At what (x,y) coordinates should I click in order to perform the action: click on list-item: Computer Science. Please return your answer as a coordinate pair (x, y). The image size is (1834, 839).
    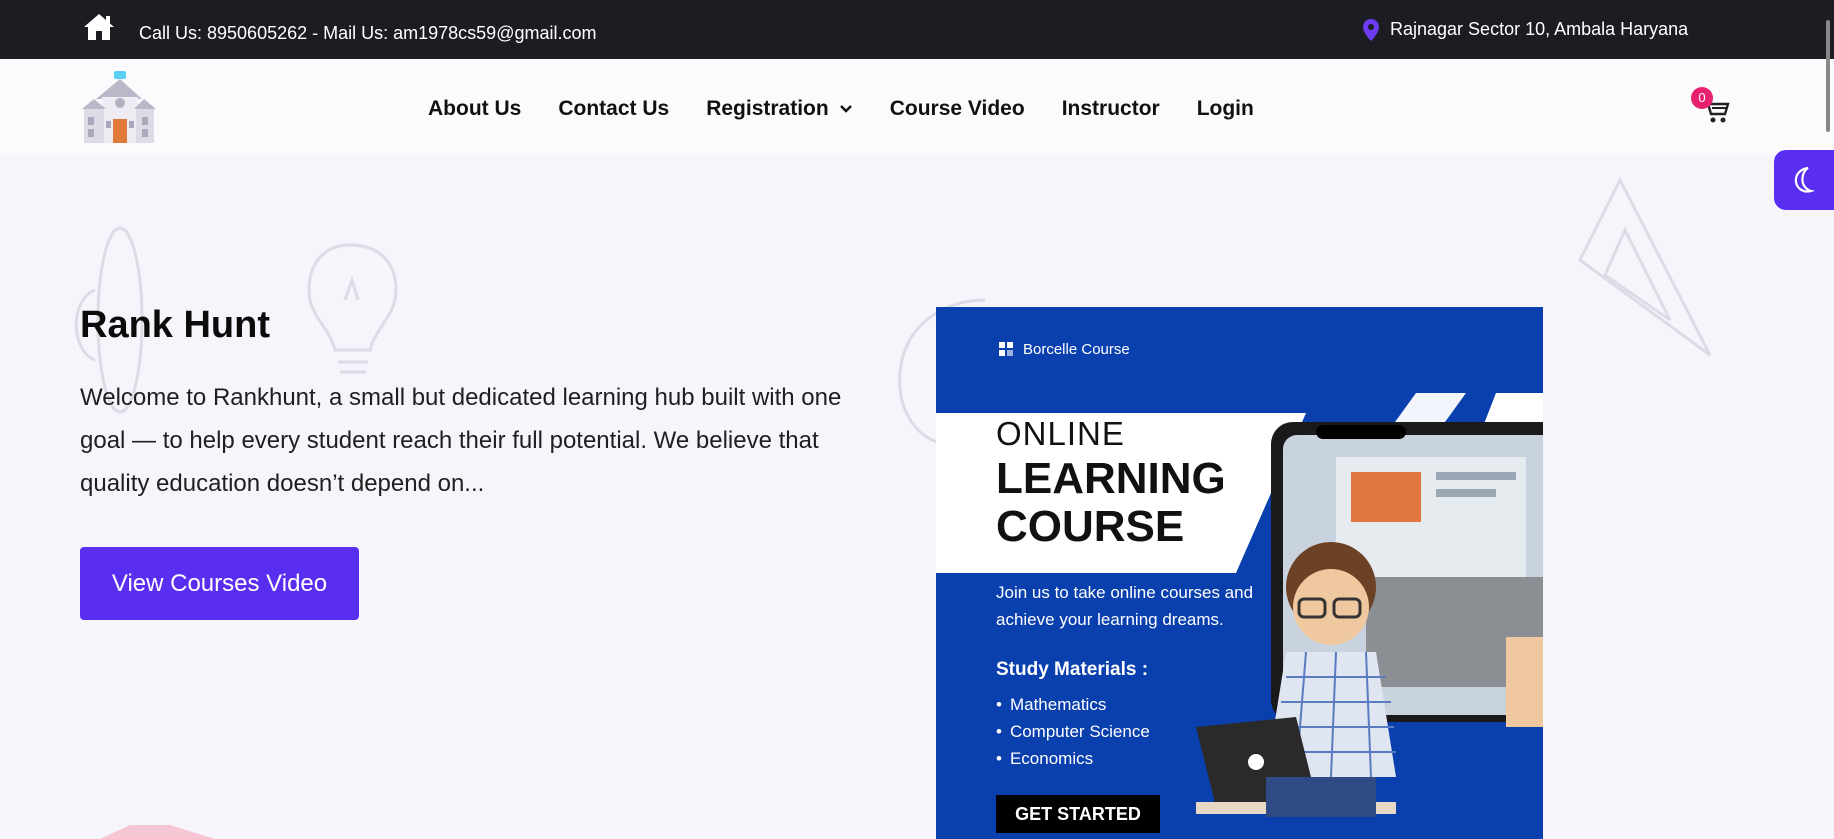
    Looking at the image, I should click on (1073, 731).